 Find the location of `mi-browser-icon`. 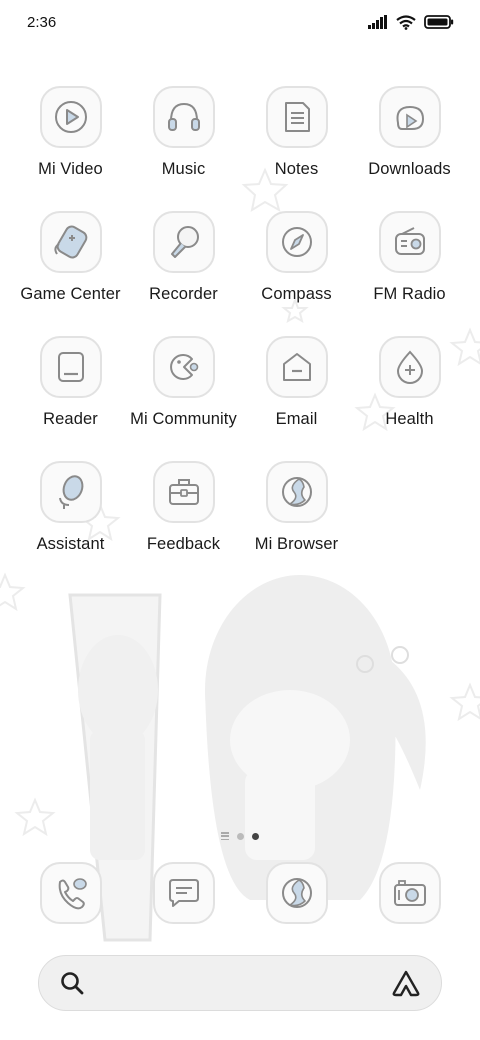

mi-browser-icon is located at coordinates (296, 492).